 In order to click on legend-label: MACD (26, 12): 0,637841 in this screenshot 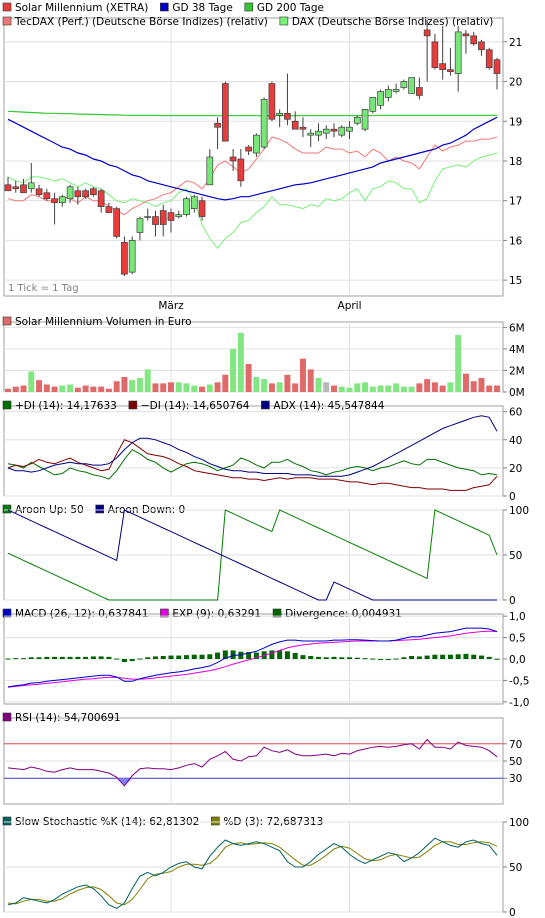, I will do `click(81, 614)`.